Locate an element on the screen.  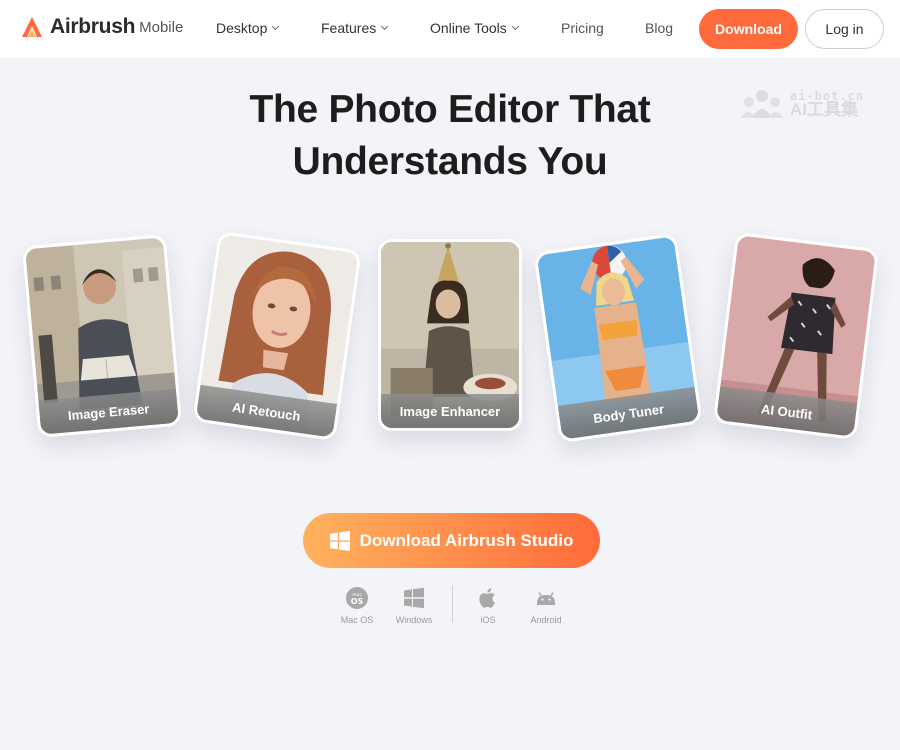
platform-label: iOS is located at coordinates (488, 620).